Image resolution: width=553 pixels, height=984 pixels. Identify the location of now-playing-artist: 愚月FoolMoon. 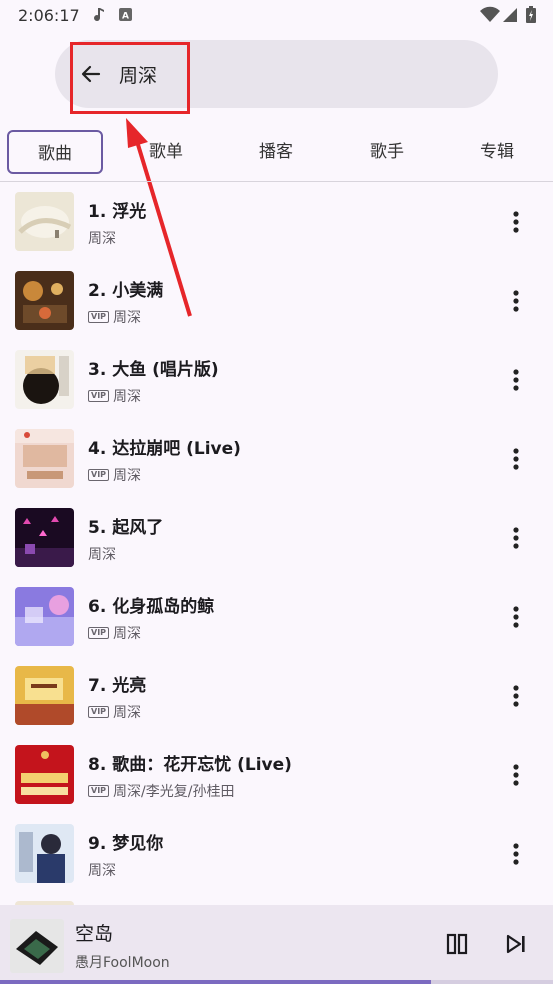
(122, 963).